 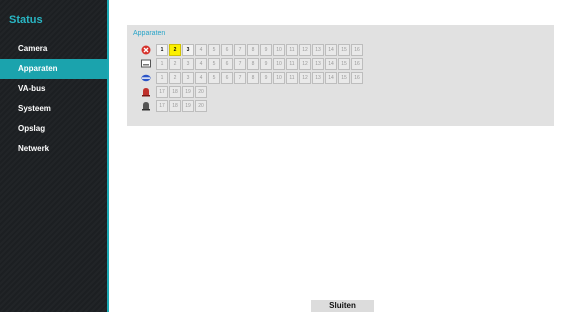 I want to click on device-row-alarm-error: 1 2 3 4 5 6 7 8 9 10 11 12 13 14 15 16, so click(x=252, y=50).